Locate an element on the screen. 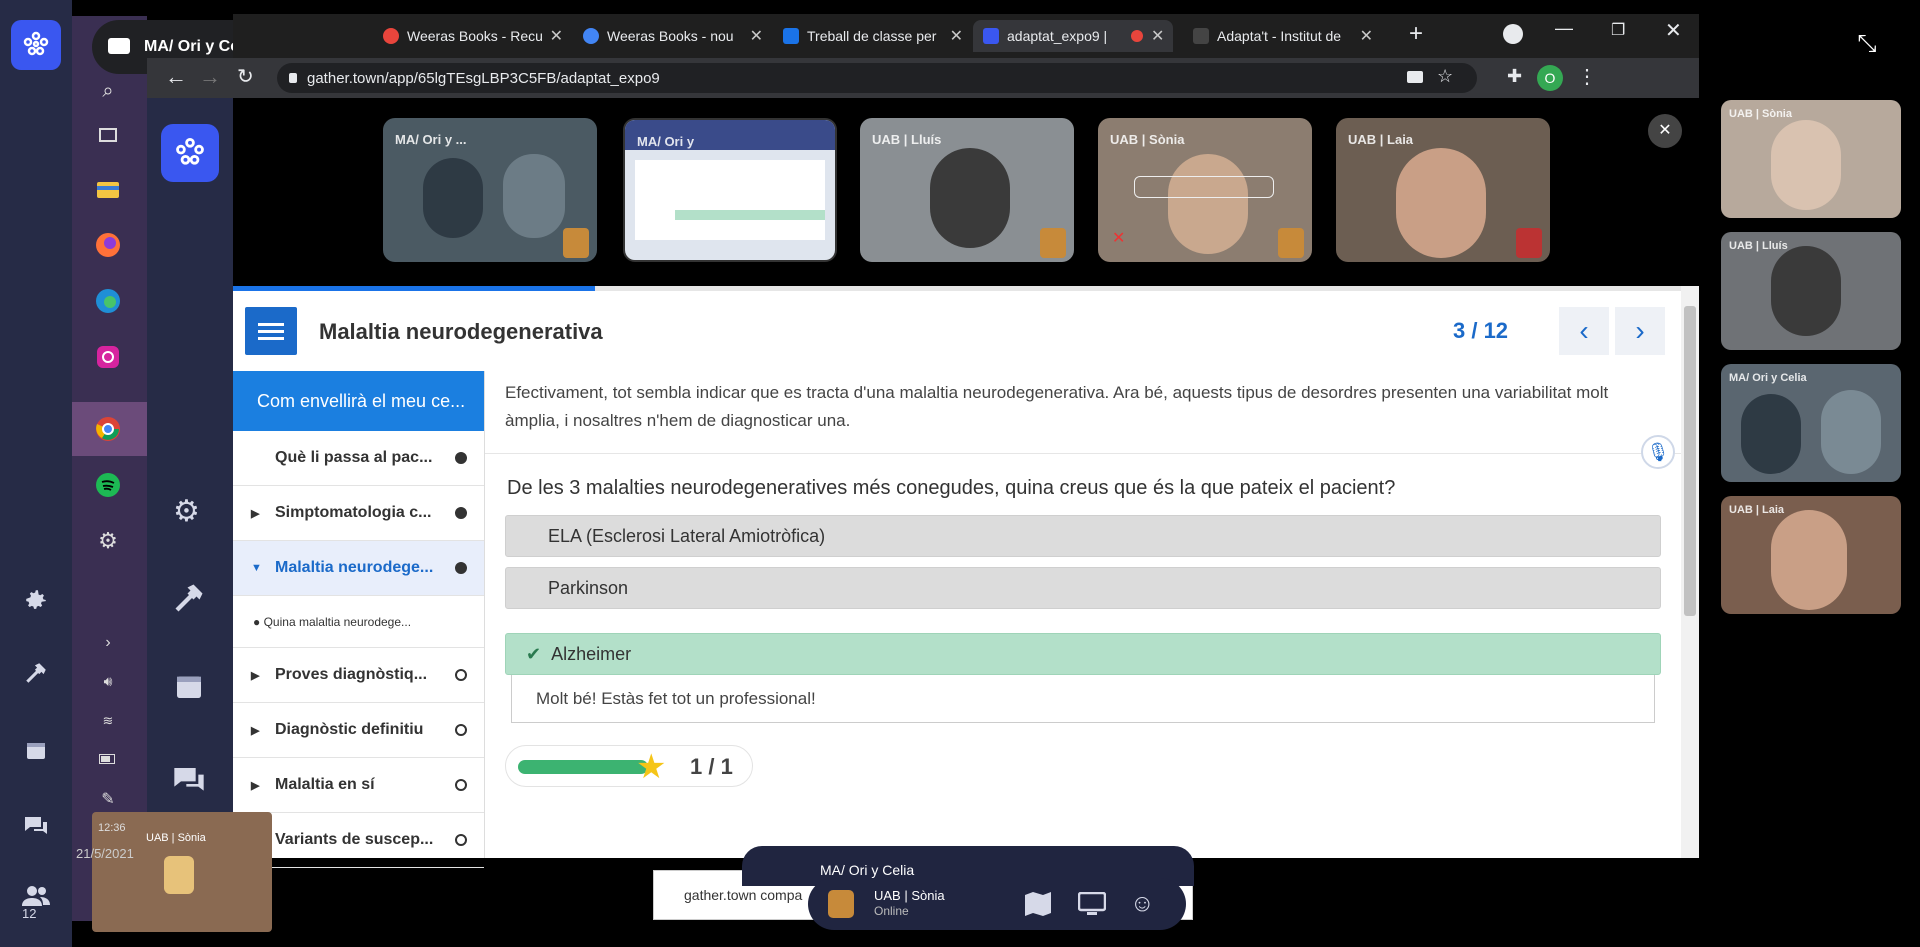 The height and width of the screenshot is (947, 1920). tab-favicon-icon is located at coordinates (791, 36).